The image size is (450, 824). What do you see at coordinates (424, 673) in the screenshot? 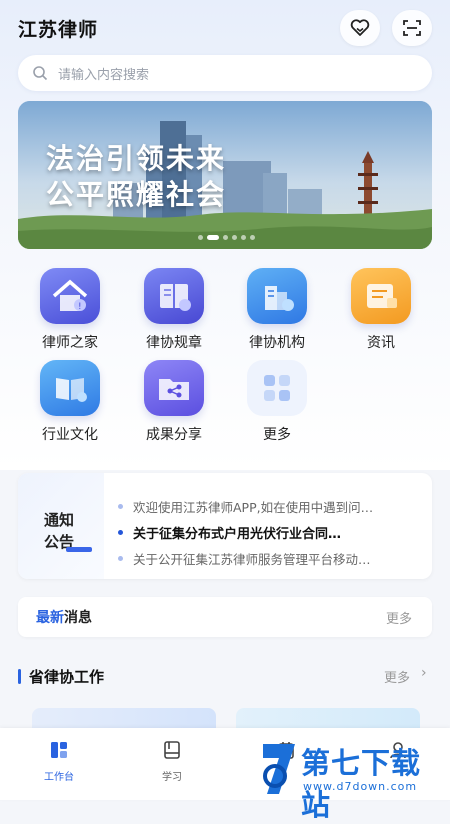
I see `chevron-right-icon: ›` at bounding box center [424, 673].